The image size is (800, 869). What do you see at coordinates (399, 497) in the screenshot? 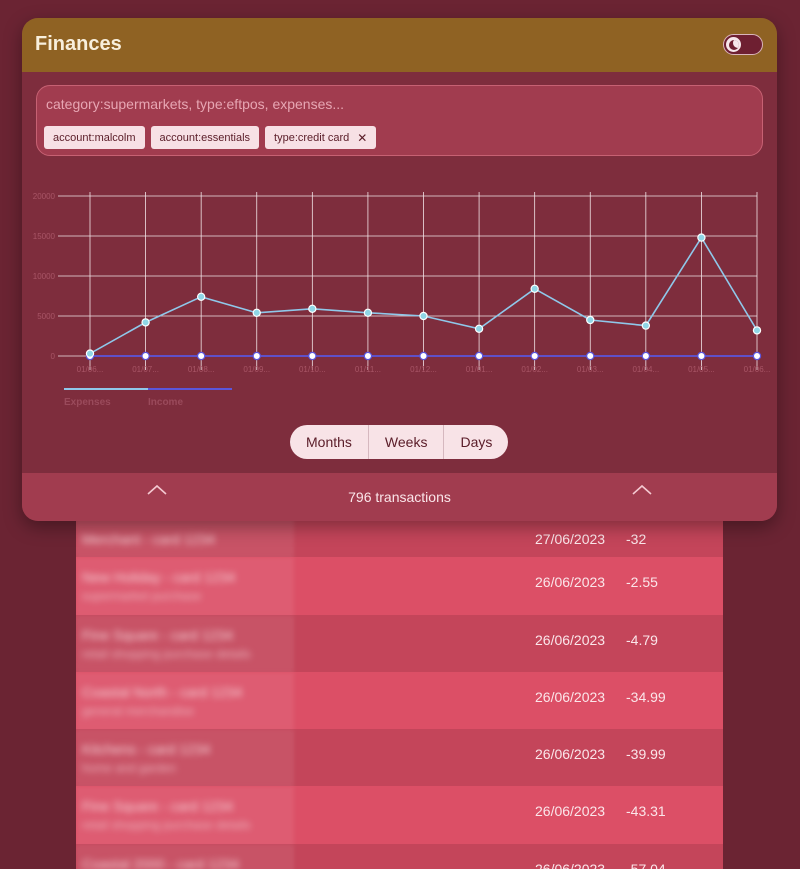
I see `card-footer: 796 transactions` at bounding box center [399, 497].